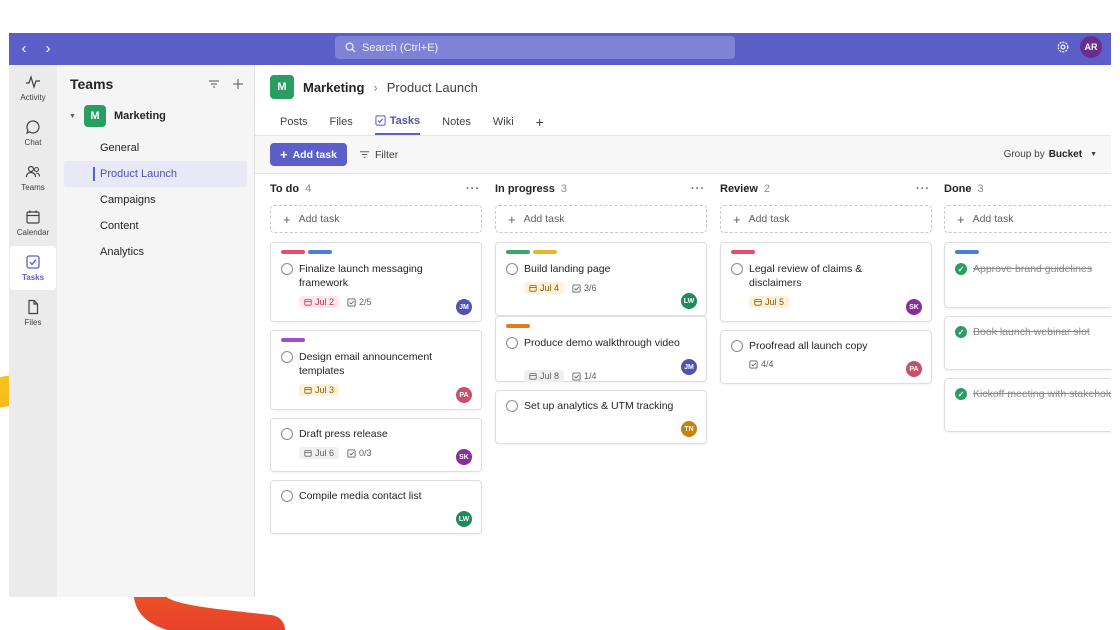 The height and width of the screenshot is (630, 1120). I want to click on channel-general: General, so click(155, 148).